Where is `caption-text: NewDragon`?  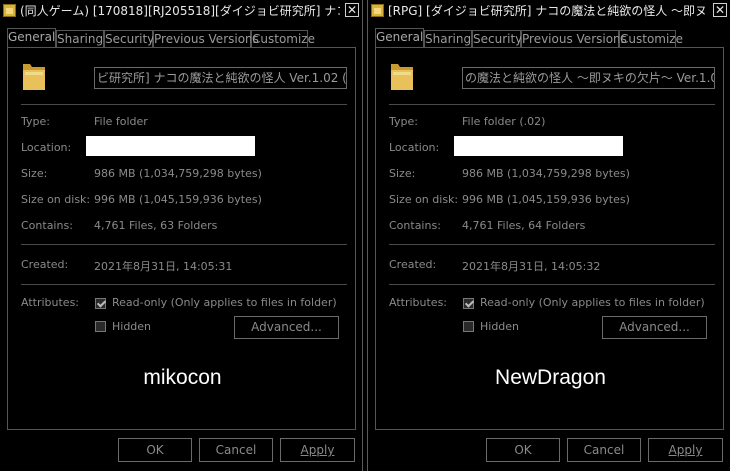 caption-text: NewDragon is located at coordinates (550, 377).